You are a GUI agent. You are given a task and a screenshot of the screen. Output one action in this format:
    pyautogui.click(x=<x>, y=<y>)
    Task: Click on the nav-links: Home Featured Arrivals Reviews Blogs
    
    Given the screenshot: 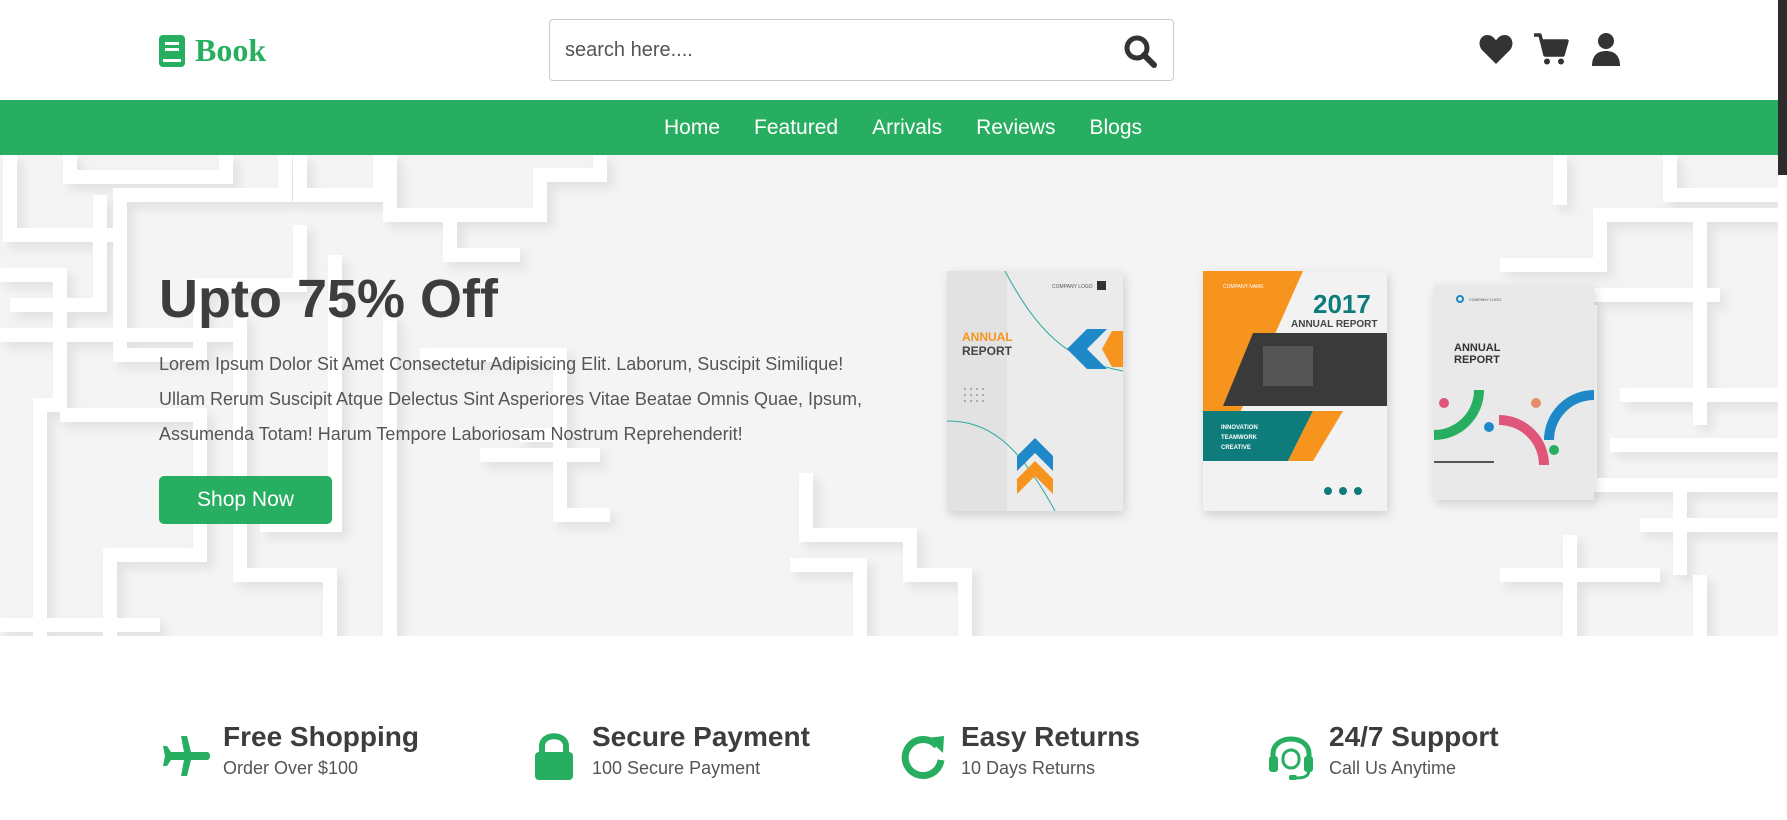 What is the action you would take?
    pyautogui.click(x=903, y=127)
    